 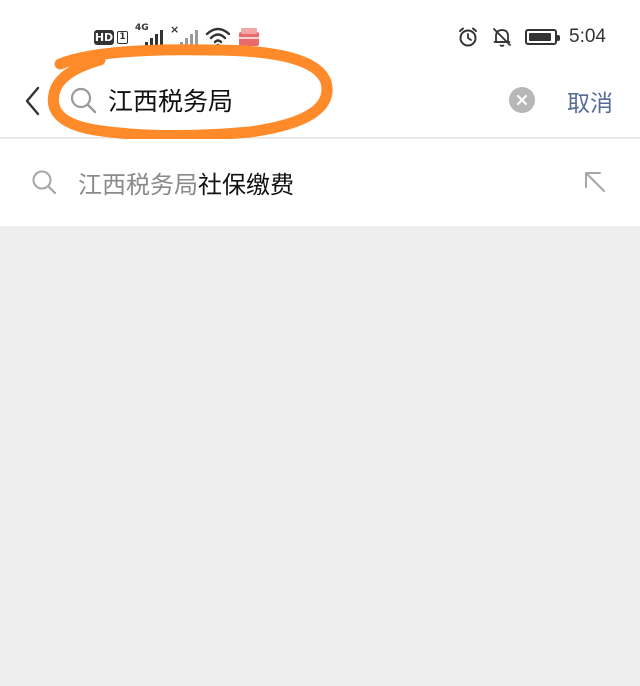 What do you see at coordinates (246, 185) in the screenshot?
I see `suggestion-rest: 社保缴费` at bounding box center [246, 185].